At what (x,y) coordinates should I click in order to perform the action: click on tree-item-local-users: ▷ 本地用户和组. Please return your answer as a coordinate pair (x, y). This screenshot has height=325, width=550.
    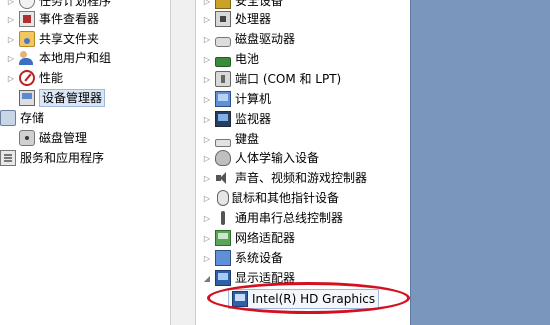
    Looking at the image, I should click on (58, 58).